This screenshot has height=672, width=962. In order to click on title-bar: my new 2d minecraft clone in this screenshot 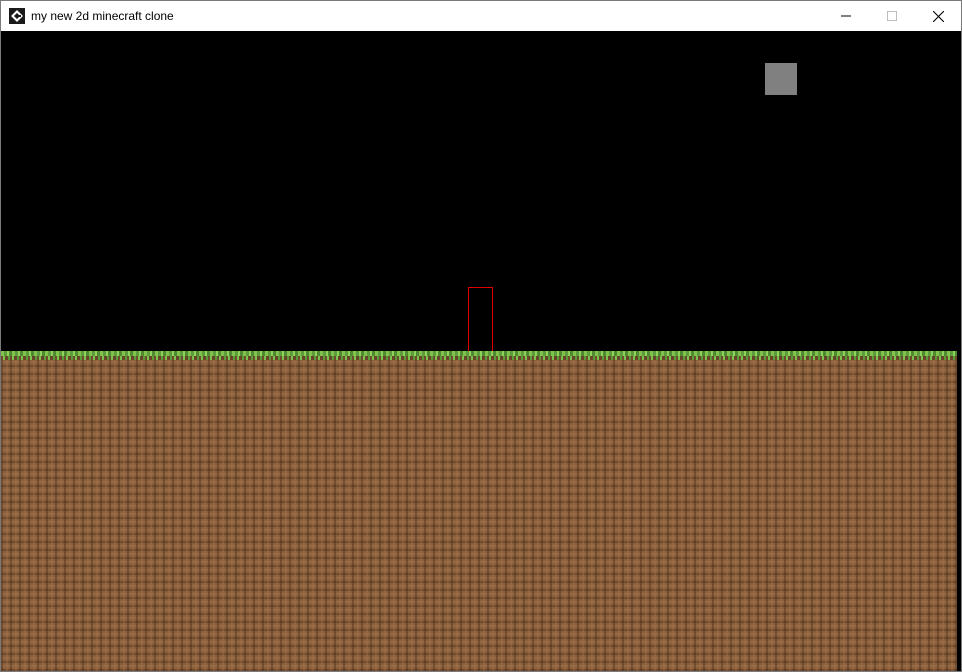, I will do `click(481, 16)`.